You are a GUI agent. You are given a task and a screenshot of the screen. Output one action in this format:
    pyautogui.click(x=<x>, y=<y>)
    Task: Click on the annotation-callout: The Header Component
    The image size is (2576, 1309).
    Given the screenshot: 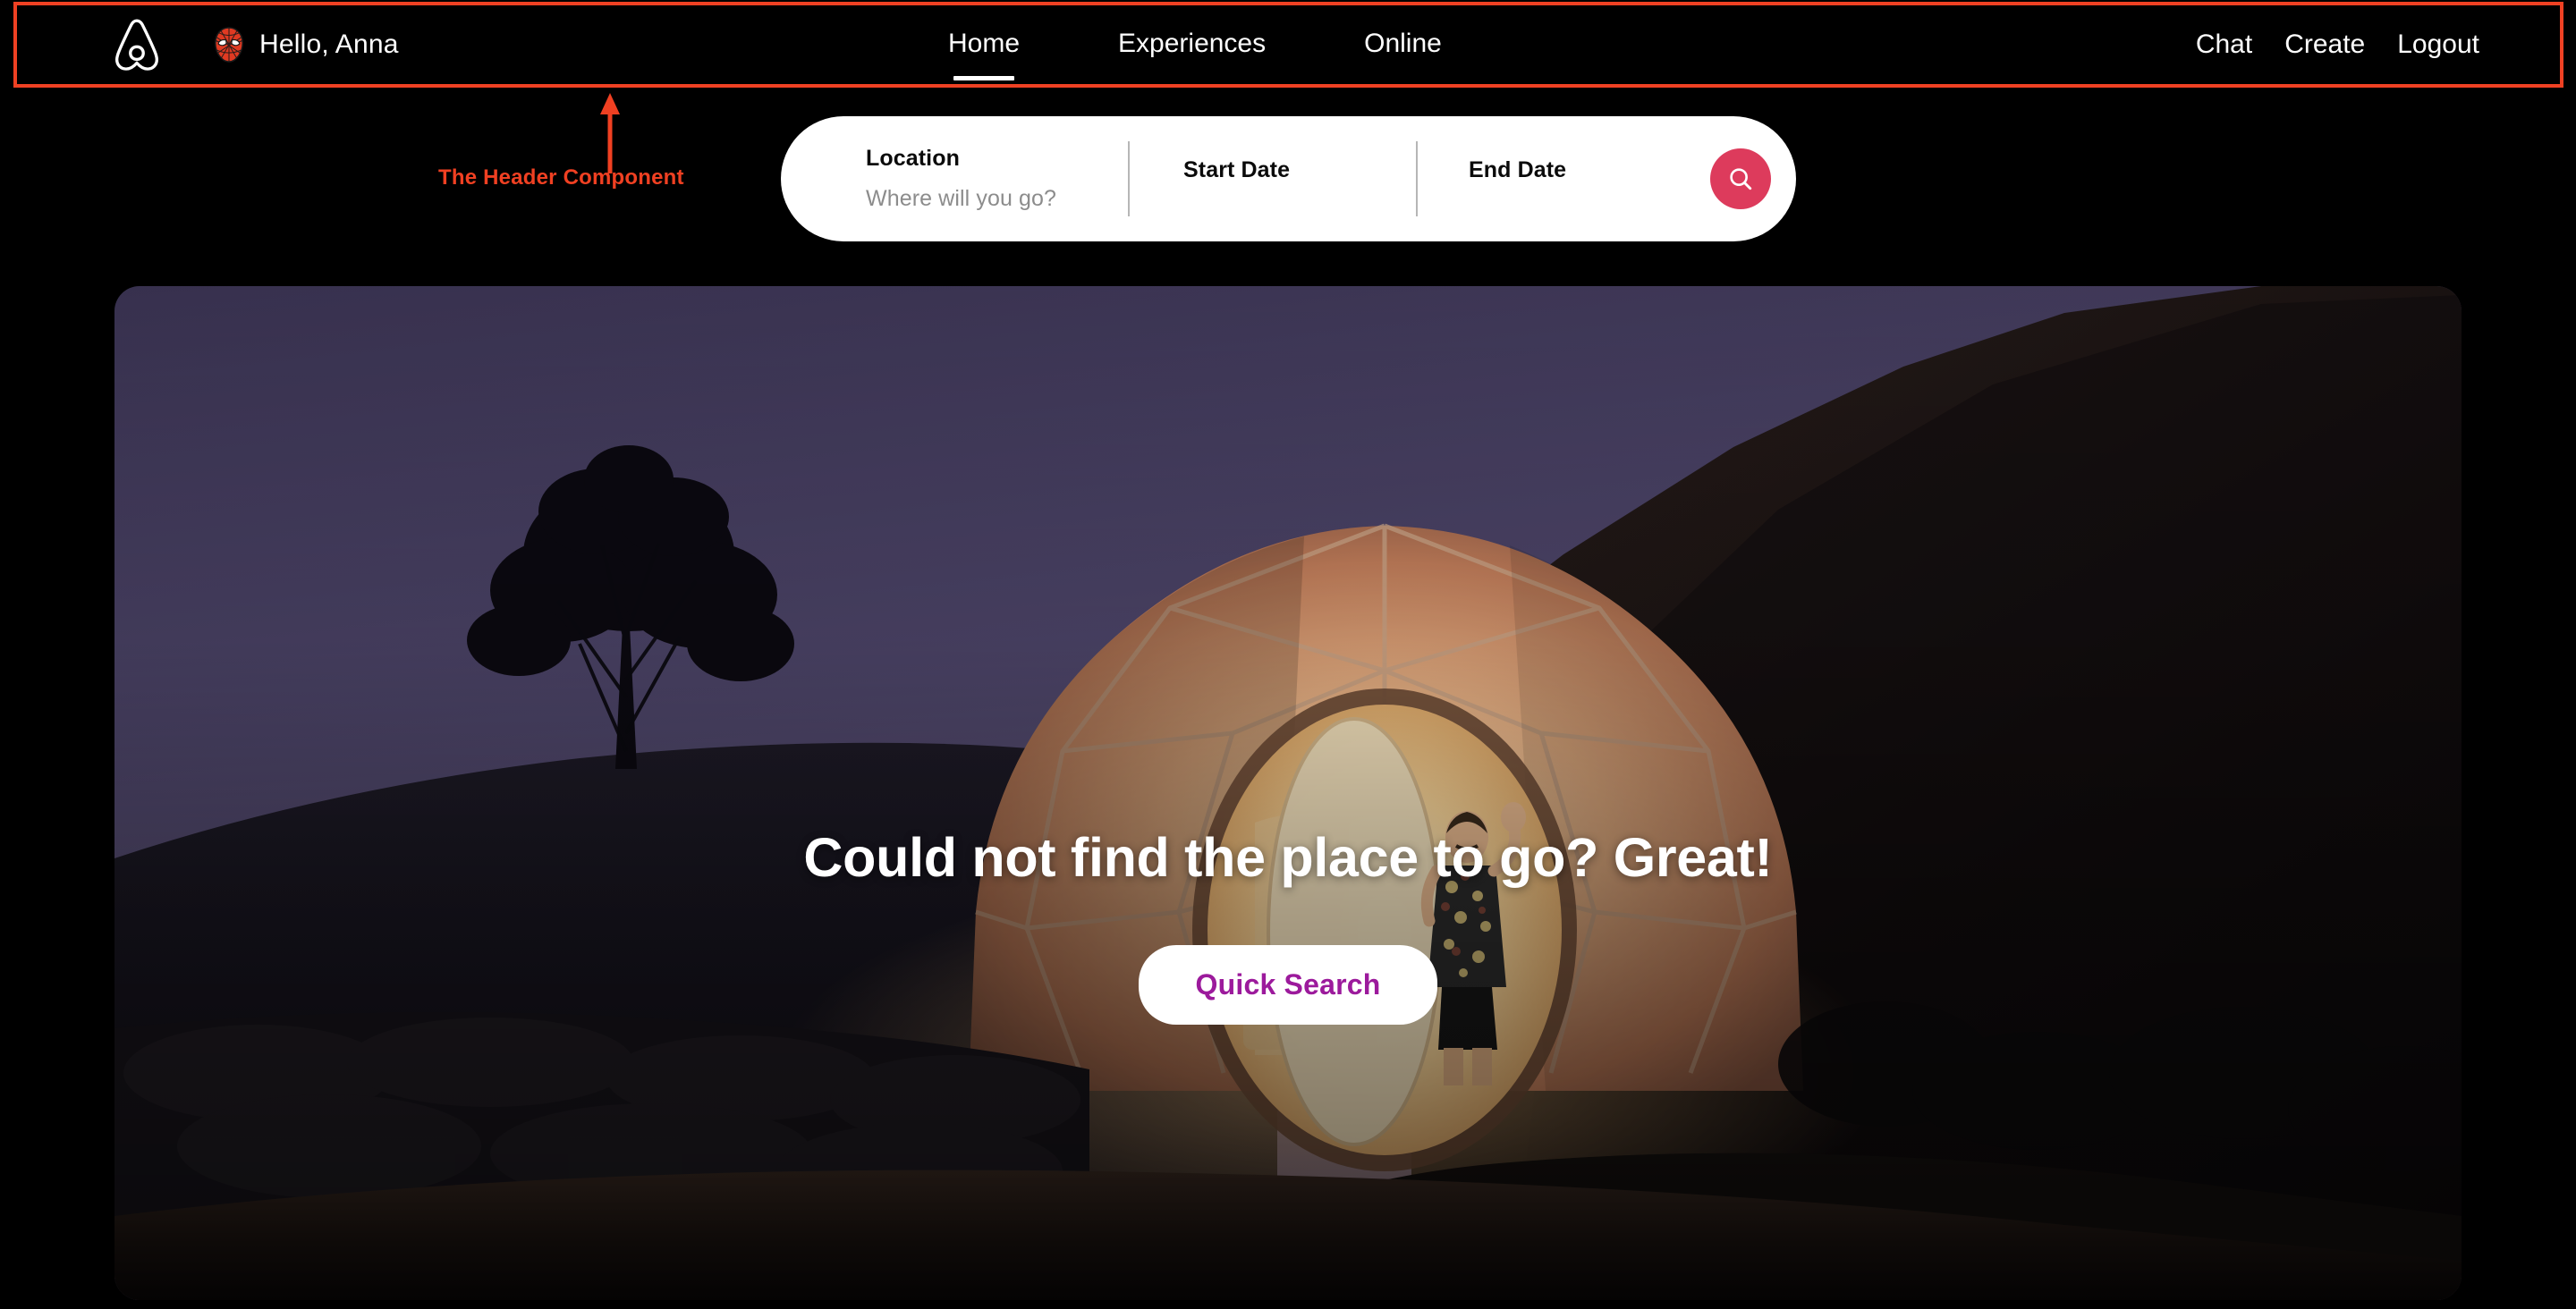 What is the action you would take?
    pyautogui.click(x=561, y=177)
    